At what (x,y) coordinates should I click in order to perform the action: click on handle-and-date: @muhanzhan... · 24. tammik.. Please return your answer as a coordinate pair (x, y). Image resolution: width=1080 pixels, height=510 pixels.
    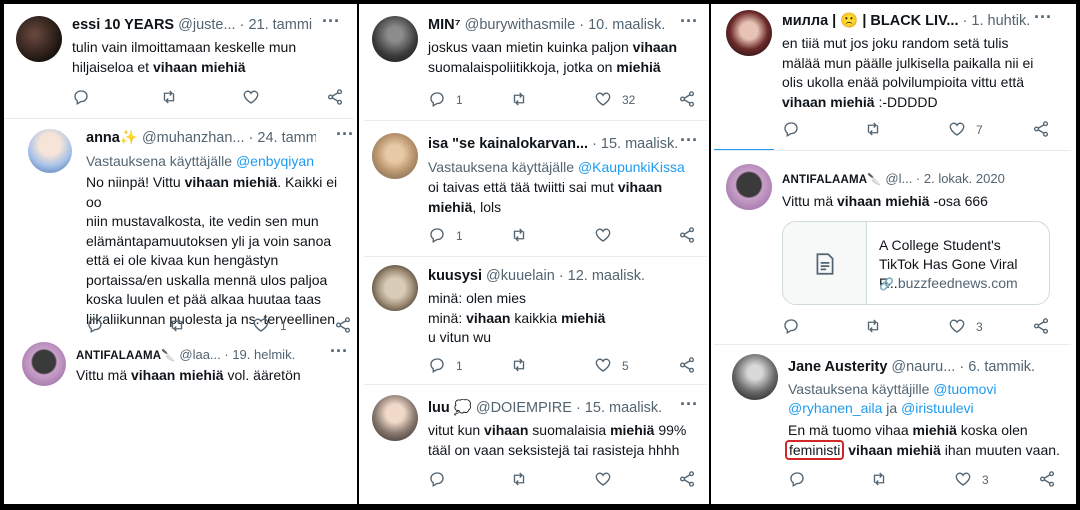
    Looking at the image, I should click on (228, 138).